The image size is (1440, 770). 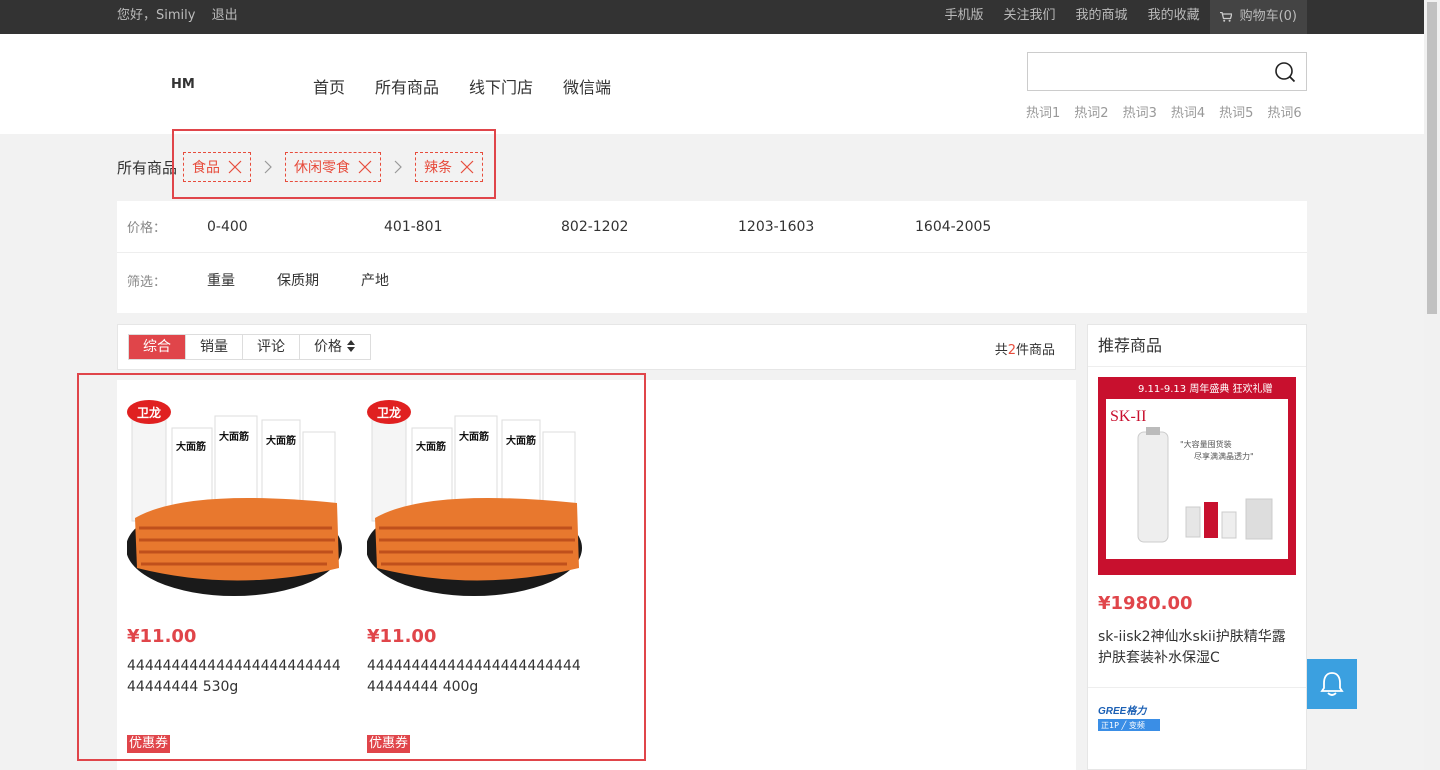 What do you see at coordinates (1024, 350) in the screenshot?
I see `result-count: 共2件商品` at bounding box center [1024, 350].